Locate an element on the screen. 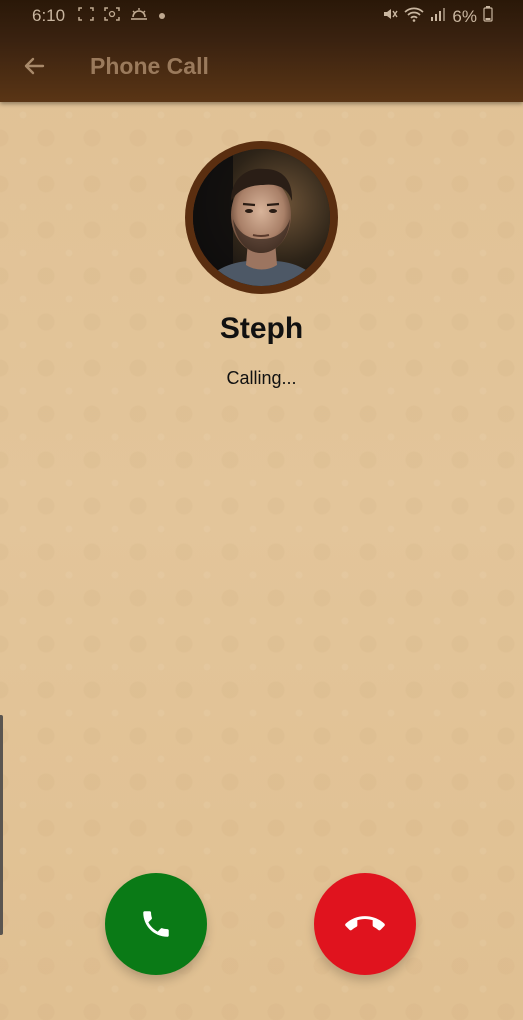 This screenshot has width=523, height=1020. back-button is located at coordinates (34, 66).